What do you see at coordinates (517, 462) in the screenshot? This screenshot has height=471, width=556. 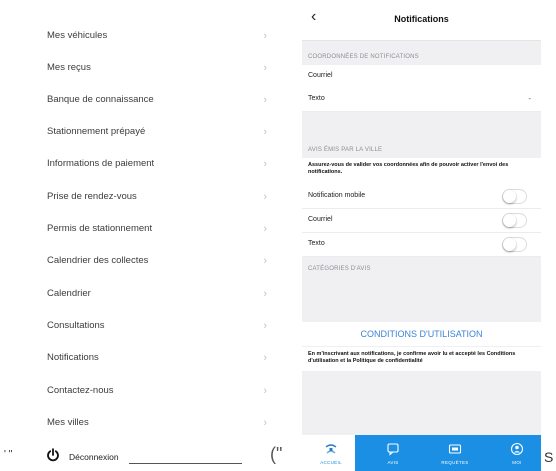 I see `tab-label: MOI` at bounding box center [517, 462].